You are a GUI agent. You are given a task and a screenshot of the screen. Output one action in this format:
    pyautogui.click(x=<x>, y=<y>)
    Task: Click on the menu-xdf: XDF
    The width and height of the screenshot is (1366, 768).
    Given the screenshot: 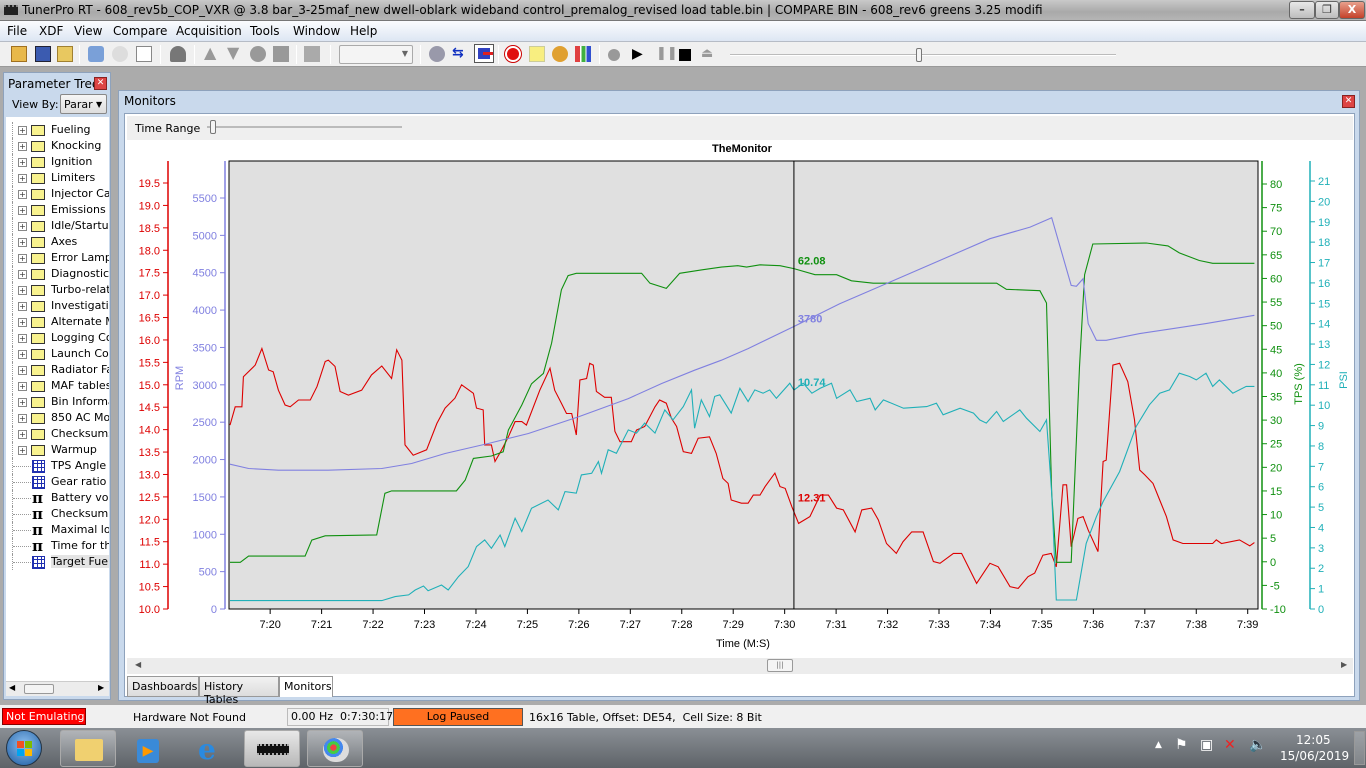 What is the action you would take?
    pyautogui.click(x=51, y=31)
    